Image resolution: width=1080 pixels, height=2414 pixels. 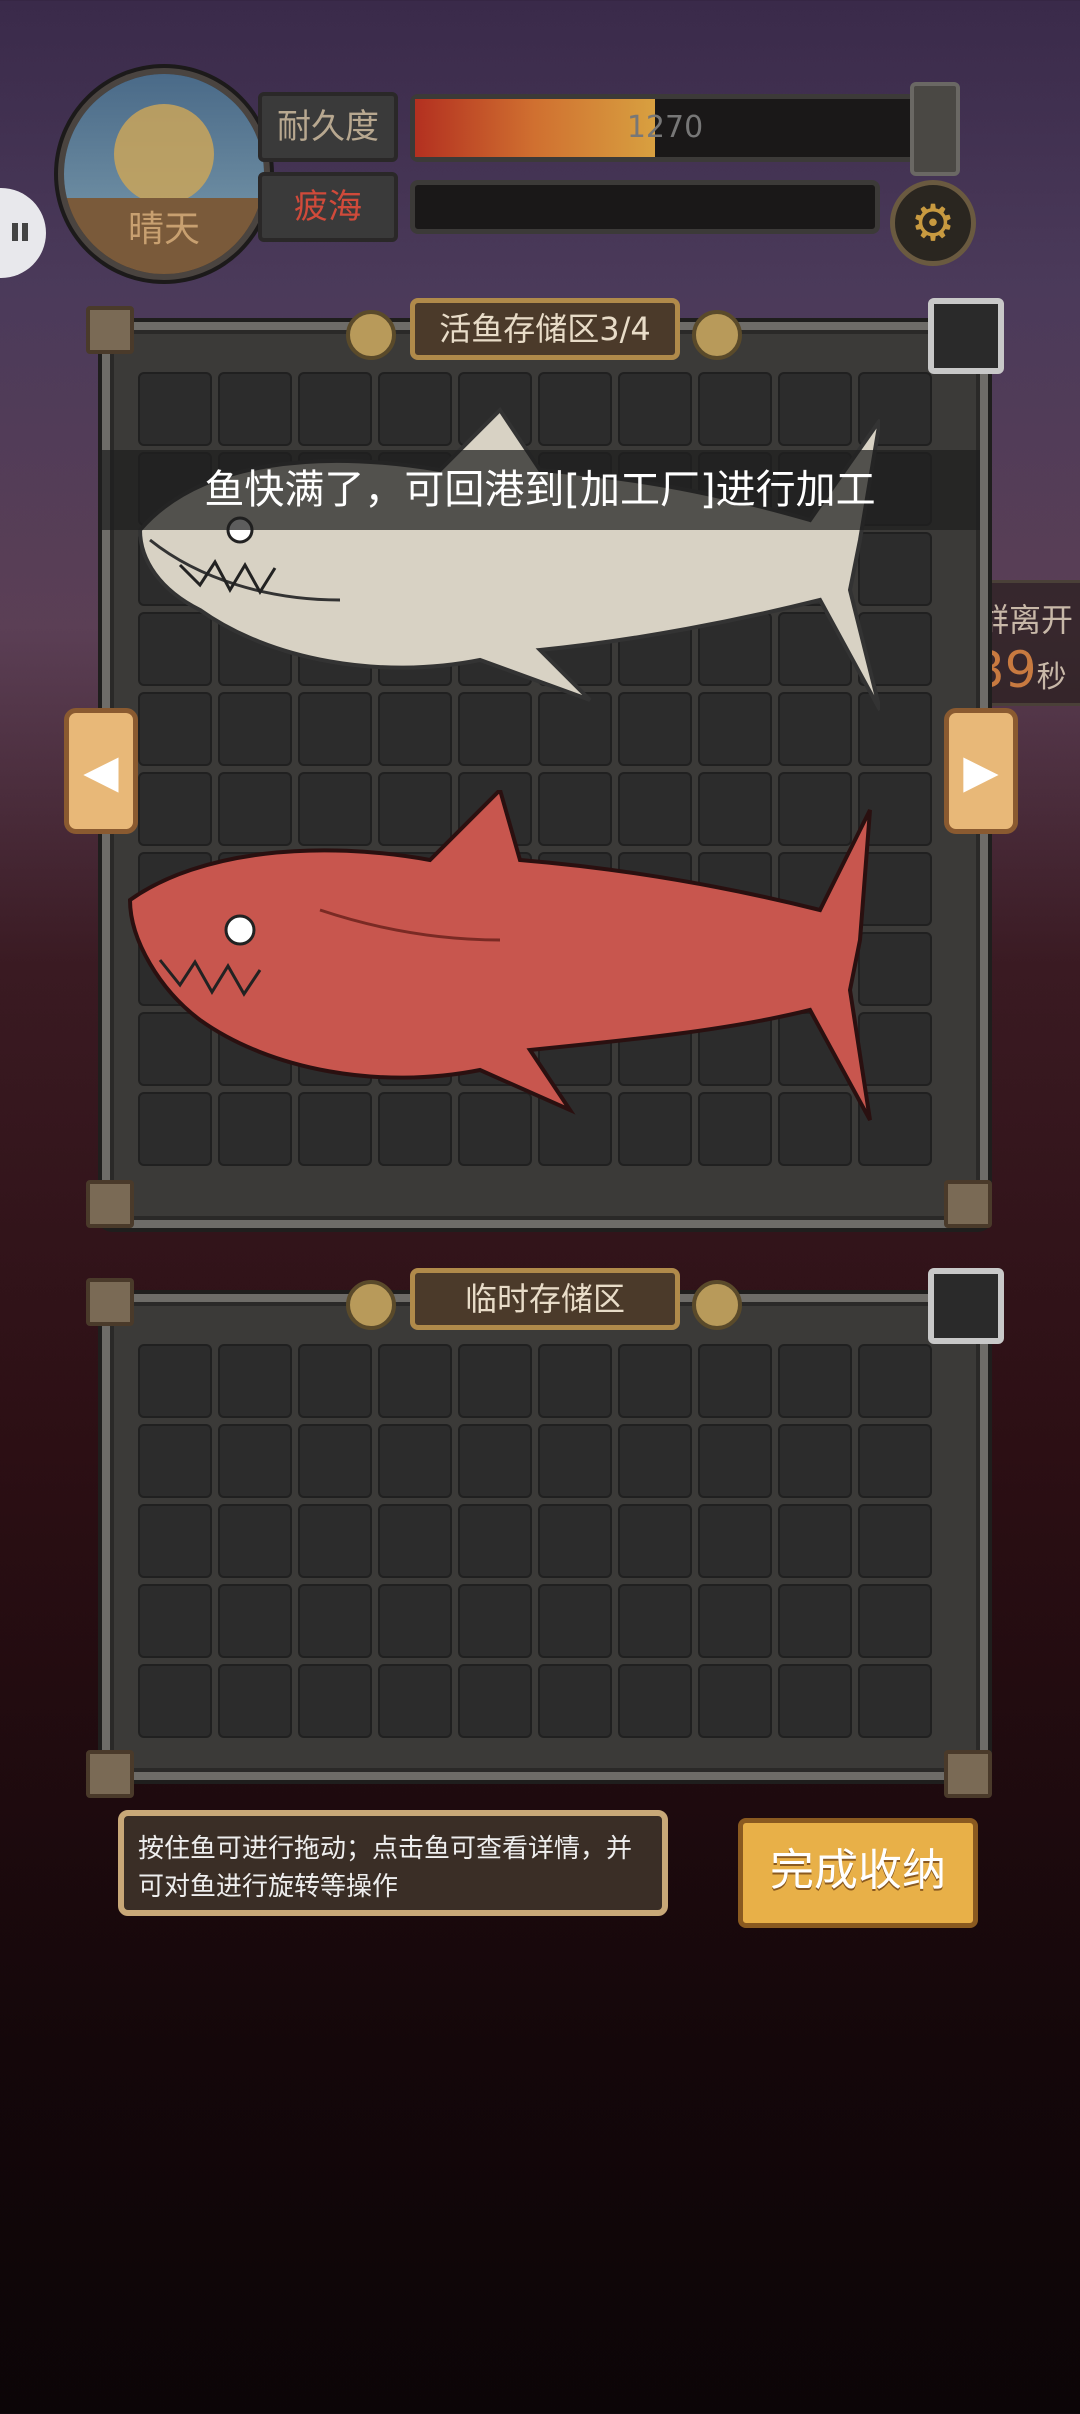 I want to click on left-arrow-icon: ◀, so click(x=101, y=771).